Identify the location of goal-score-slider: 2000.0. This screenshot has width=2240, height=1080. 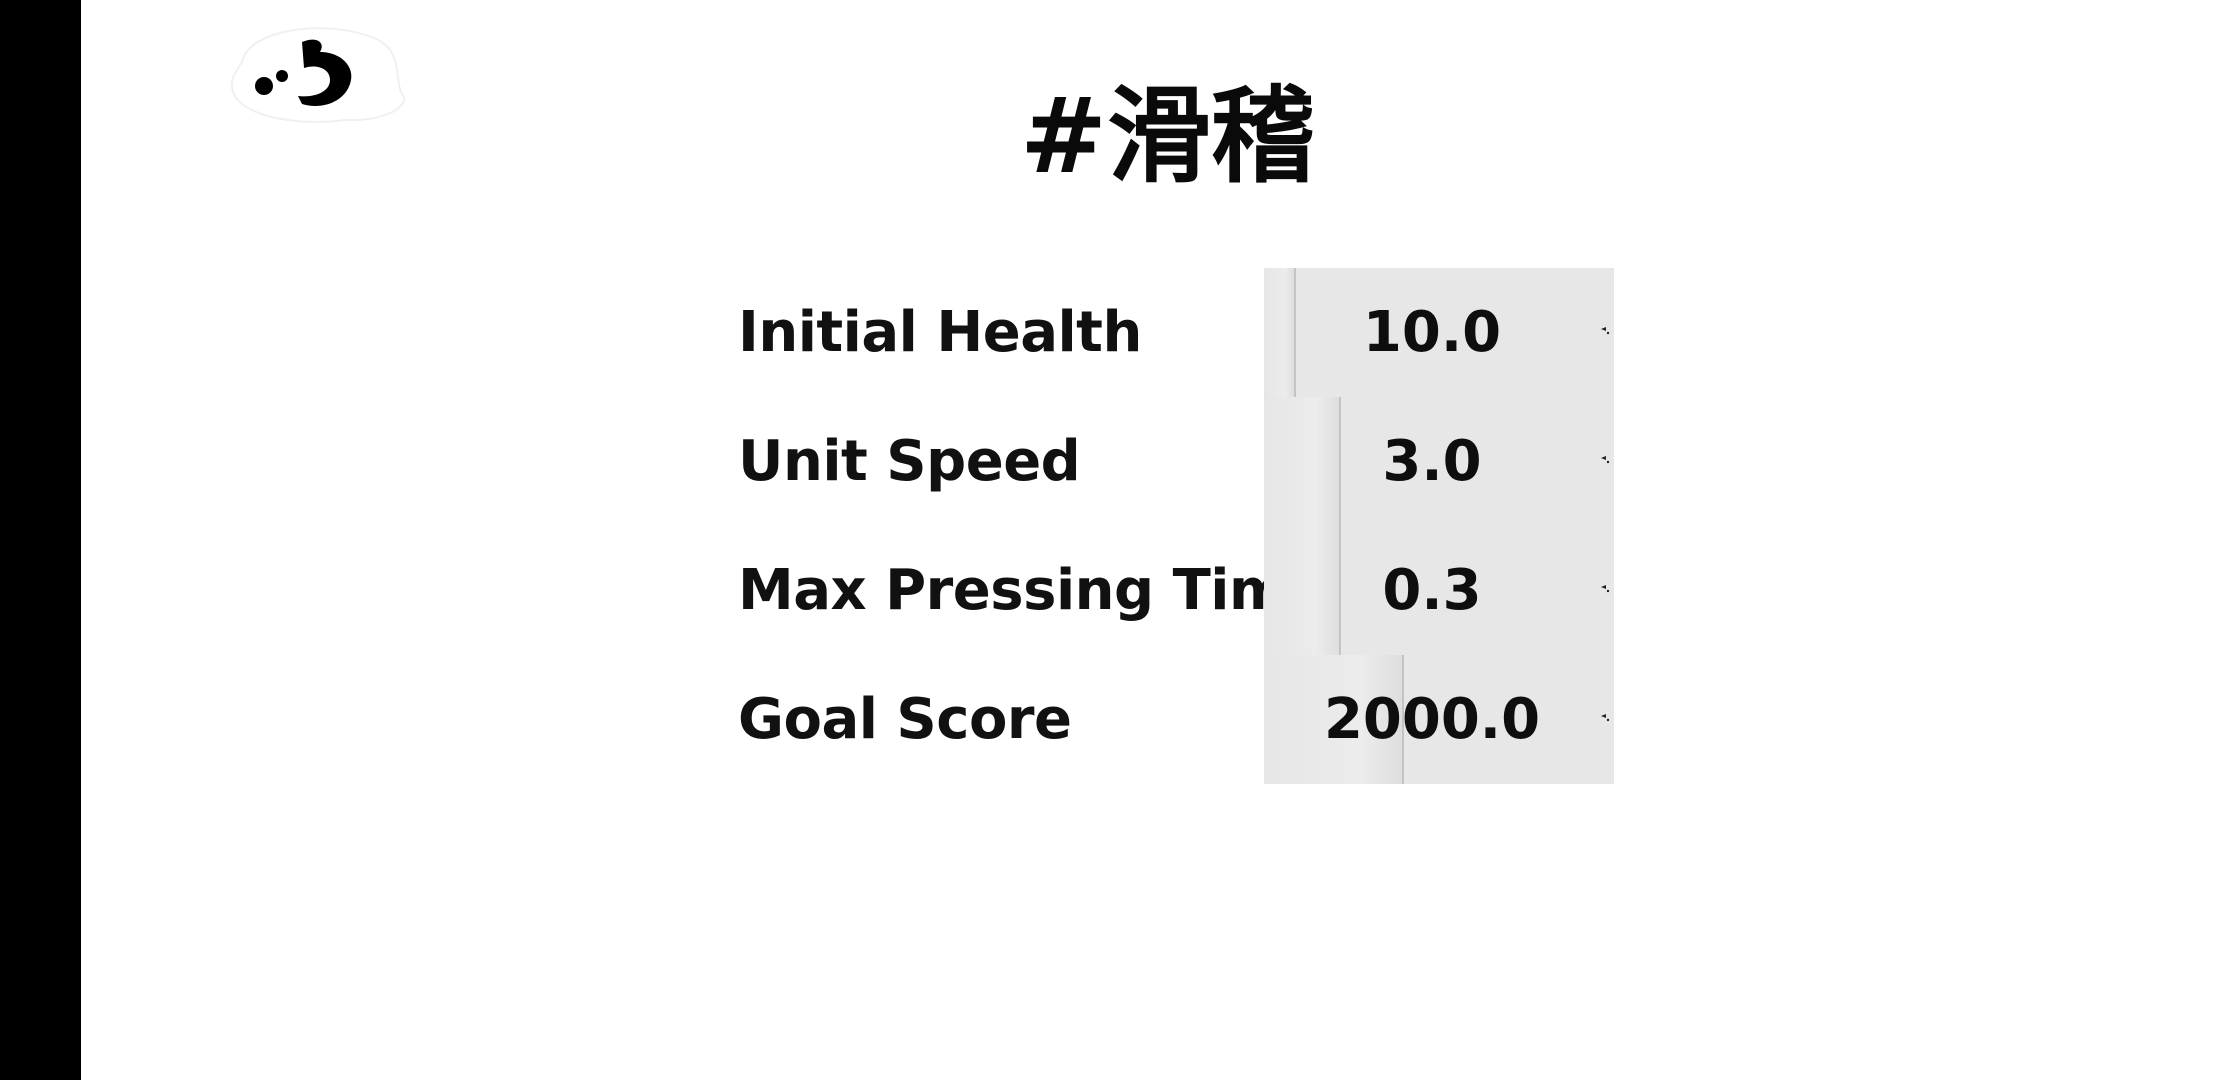
(1439, 719).